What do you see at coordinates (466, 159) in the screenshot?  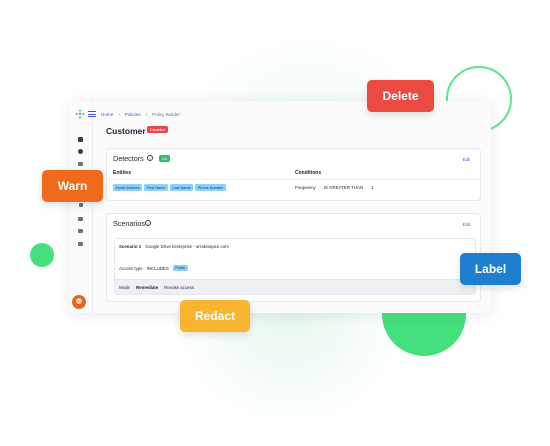 I see `detectors-edit-button: Edit` at bounding box center [466, 159].